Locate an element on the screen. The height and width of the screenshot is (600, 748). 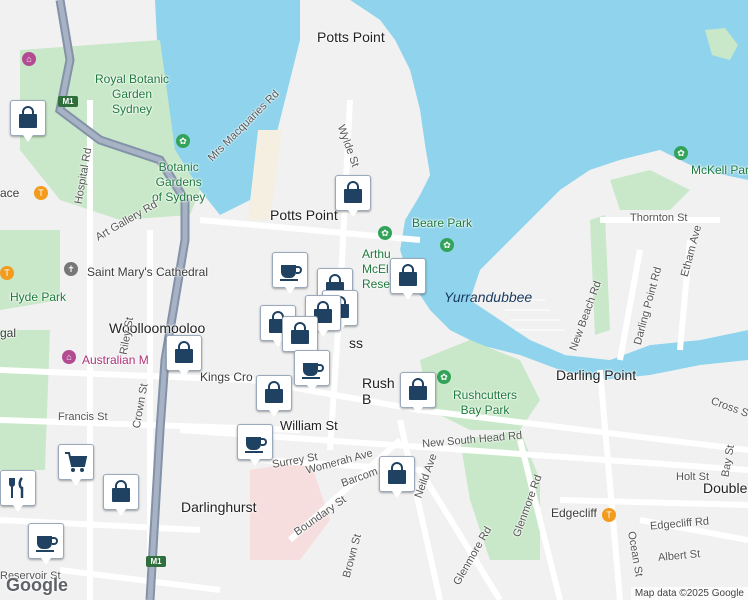
label-australian-museum: Australian M is located at coordinates (115, 360).